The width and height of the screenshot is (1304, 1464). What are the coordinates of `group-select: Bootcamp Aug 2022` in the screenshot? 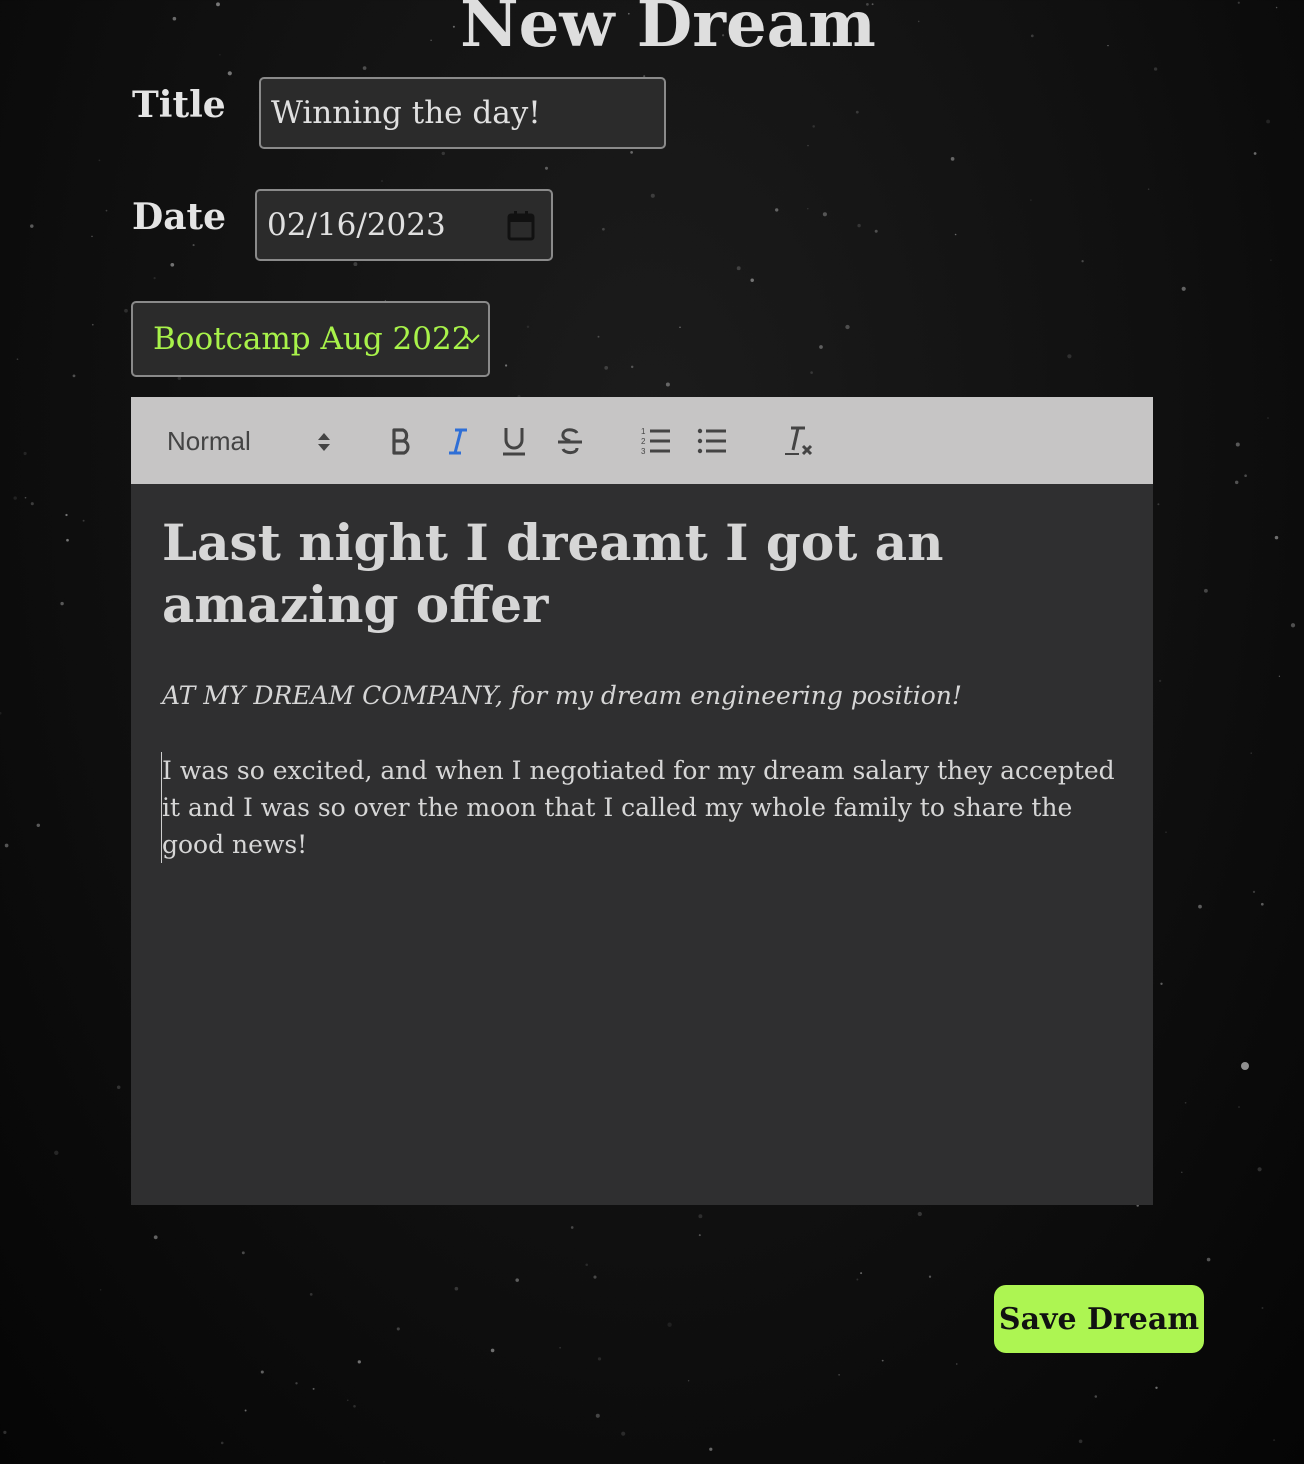 It's located at (310, 339).